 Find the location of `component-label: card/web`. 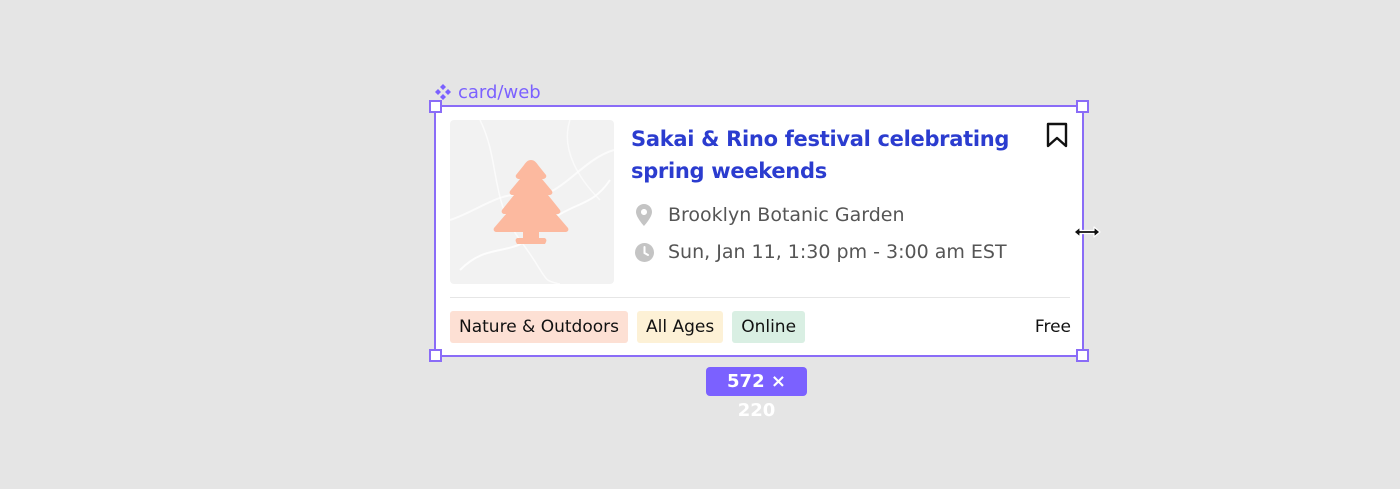

component-label: card/web is located at coordinates (487, 92).